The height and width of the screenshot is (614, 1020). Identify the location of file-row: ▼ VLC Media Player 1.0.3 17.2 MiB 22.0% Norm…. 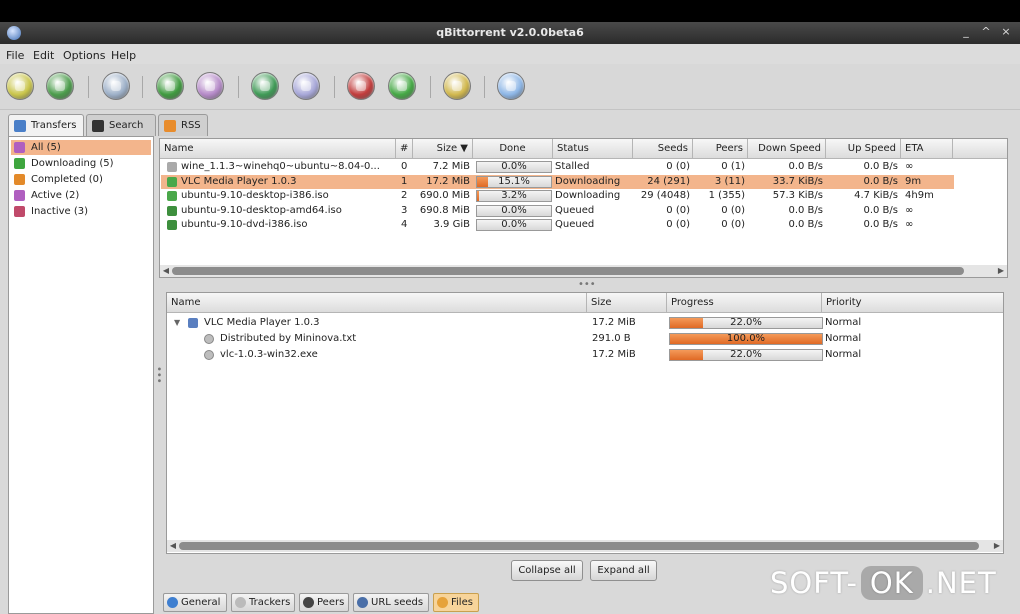
(585, 323).